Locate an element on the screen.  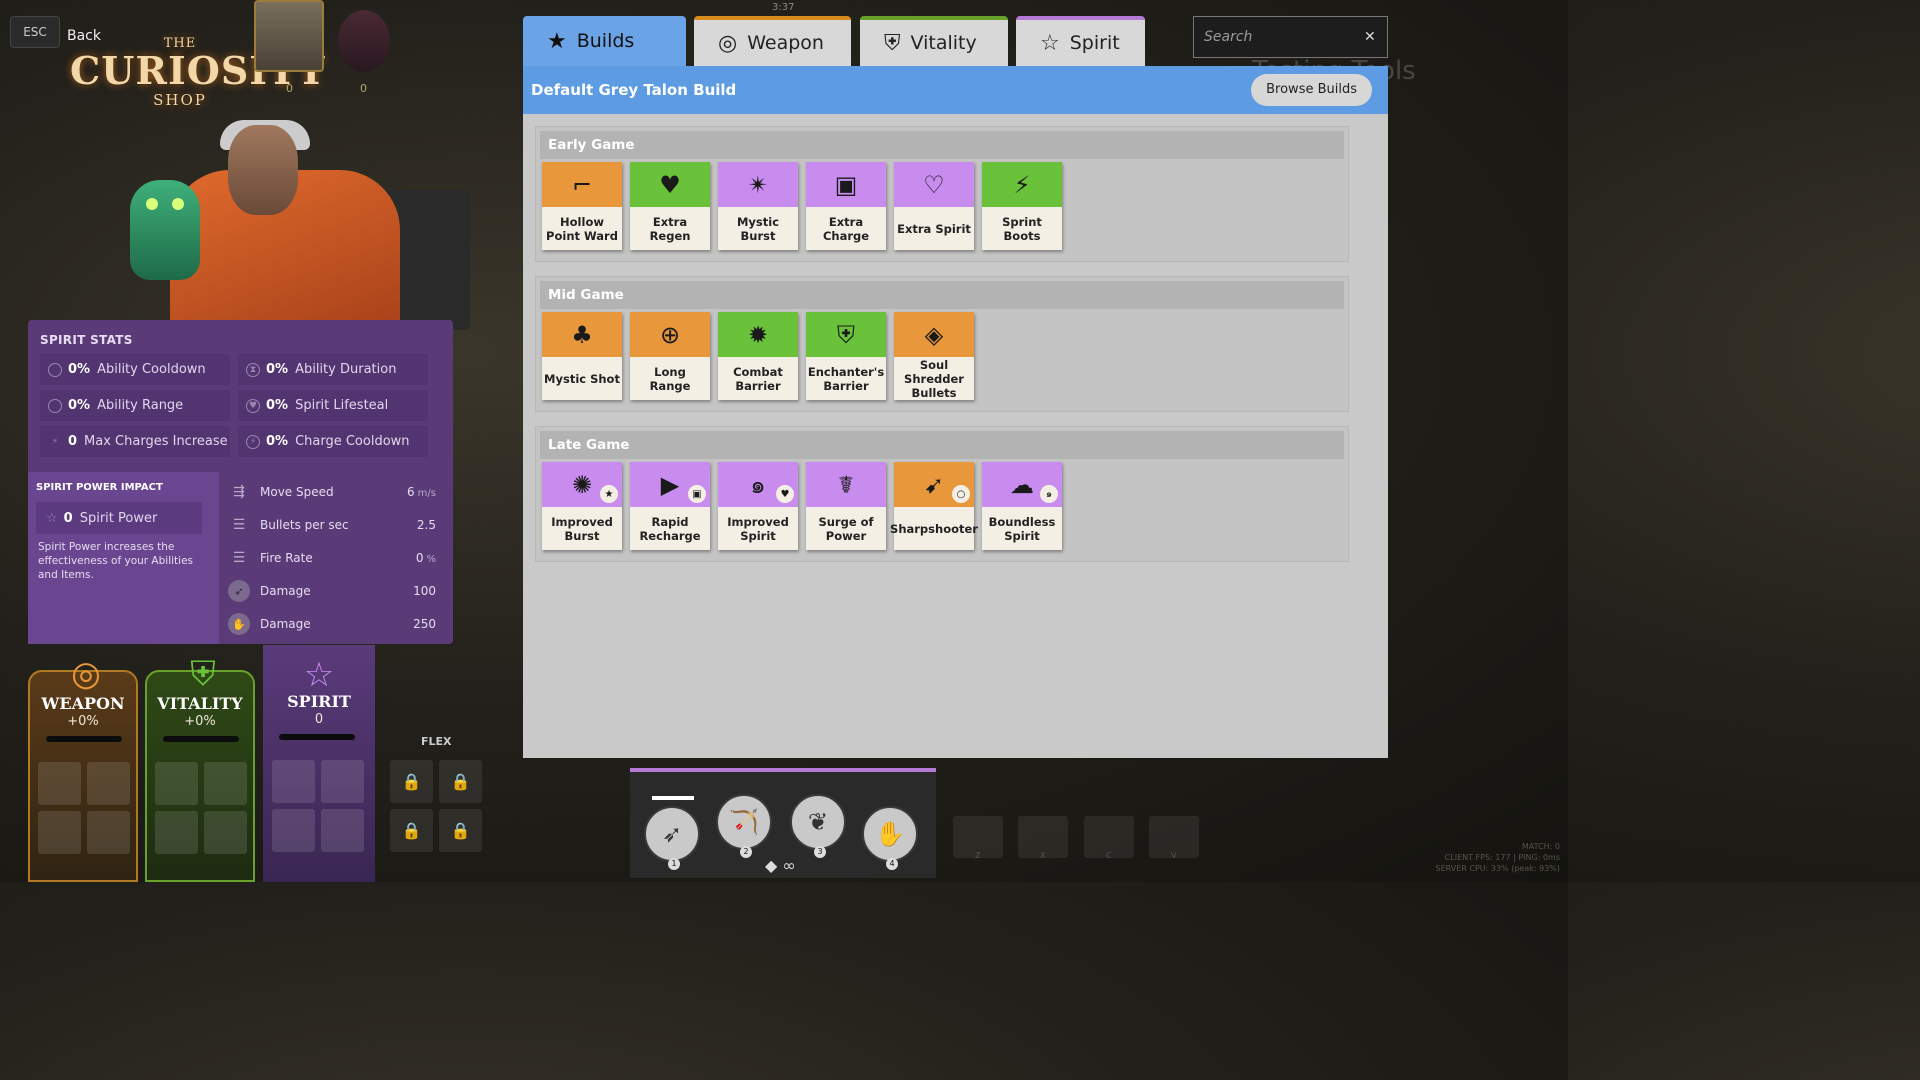
search-input is located at coordinates (1279, 37).